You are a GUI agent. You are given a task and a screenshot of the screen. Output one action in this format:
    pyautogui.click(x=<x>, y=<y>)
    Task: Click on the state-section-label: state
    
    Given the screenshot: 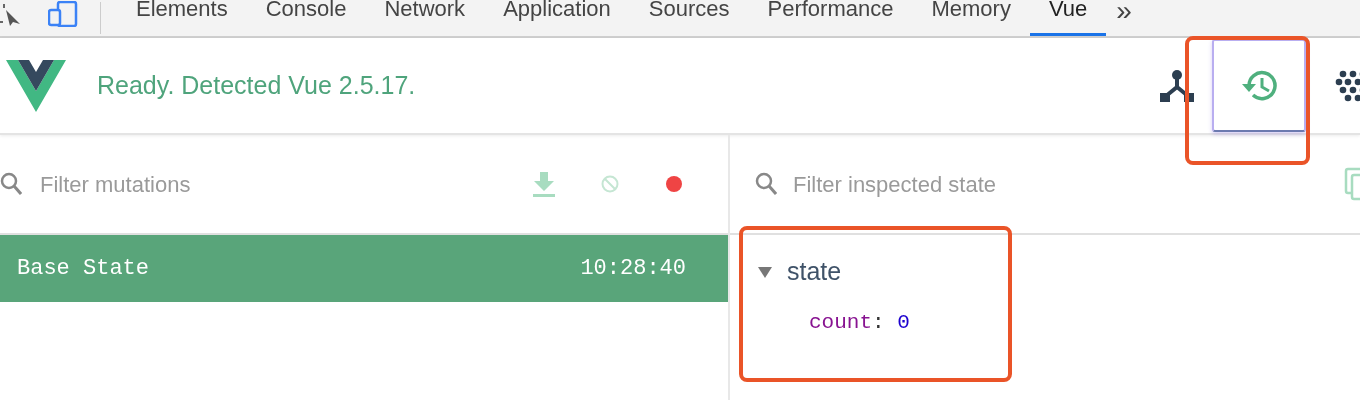 What is the action you would take?
    pyautogui.click(x=814, y=271)
    